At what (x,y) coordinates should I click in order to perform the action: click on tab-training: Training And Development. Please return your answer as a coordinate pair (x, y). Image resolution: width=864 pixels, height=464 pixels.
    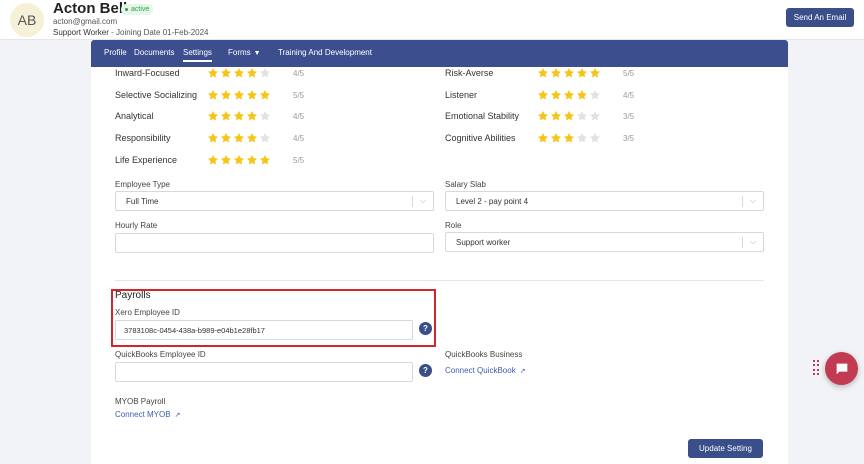
    Looking at the image, I should click on (325, 52).